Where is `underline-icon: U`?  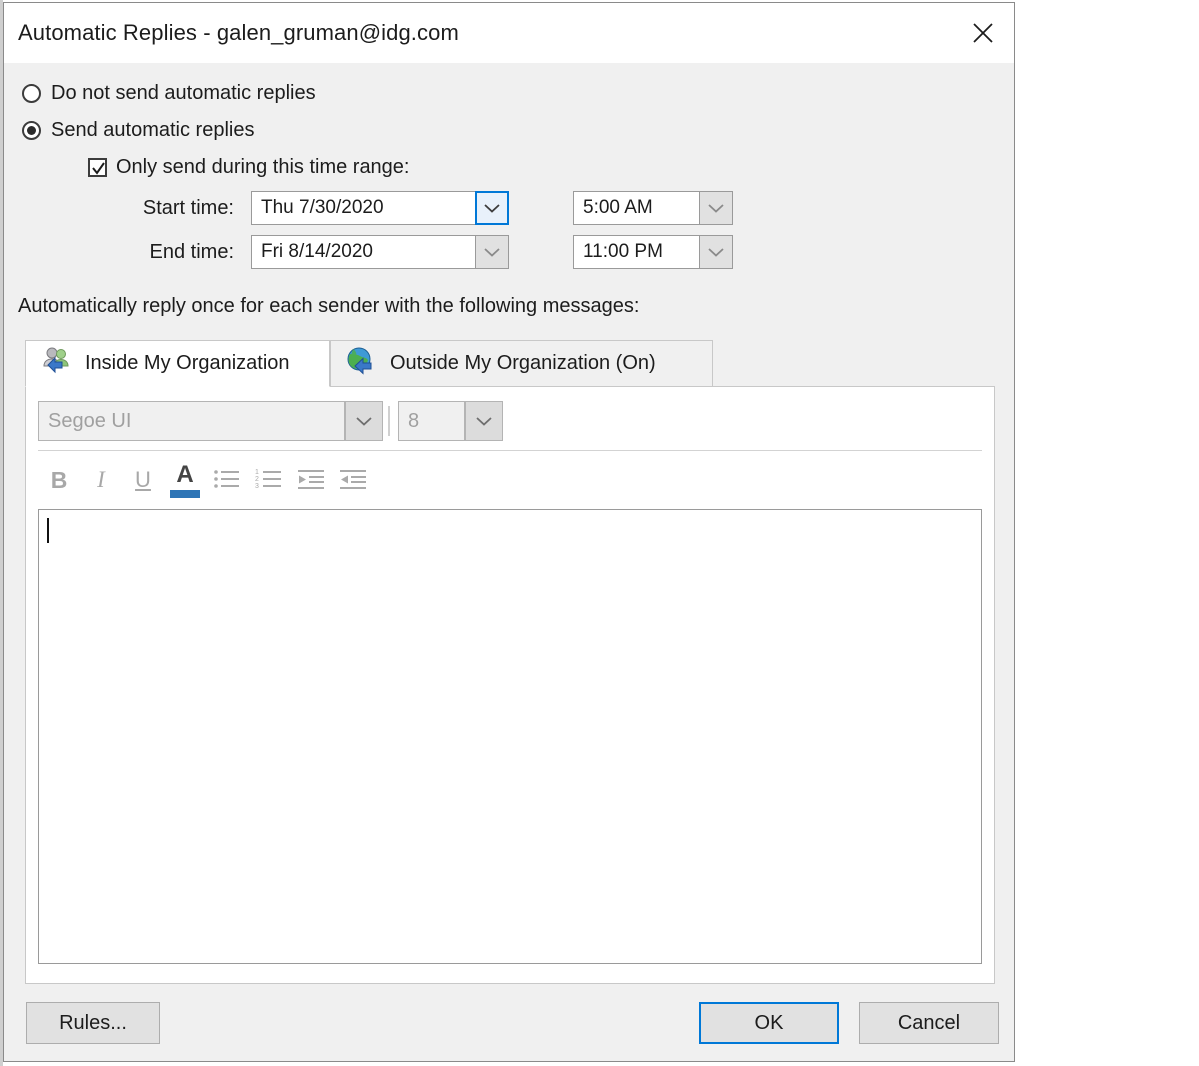
underline-icon: U is located at coordinates (143, 480).